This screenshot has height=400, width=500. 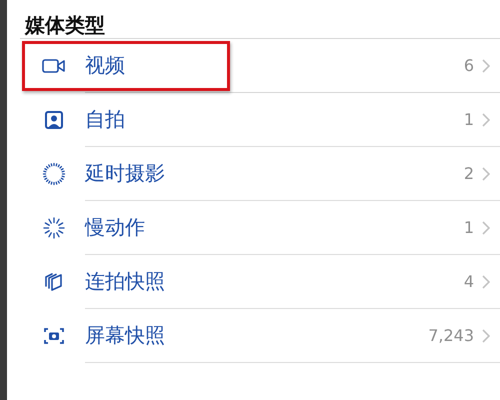 What do you see at coordinates (125, 335) in the screenshot?
I see `item-label: 屏幕快照` at bounding box center [125, 335].